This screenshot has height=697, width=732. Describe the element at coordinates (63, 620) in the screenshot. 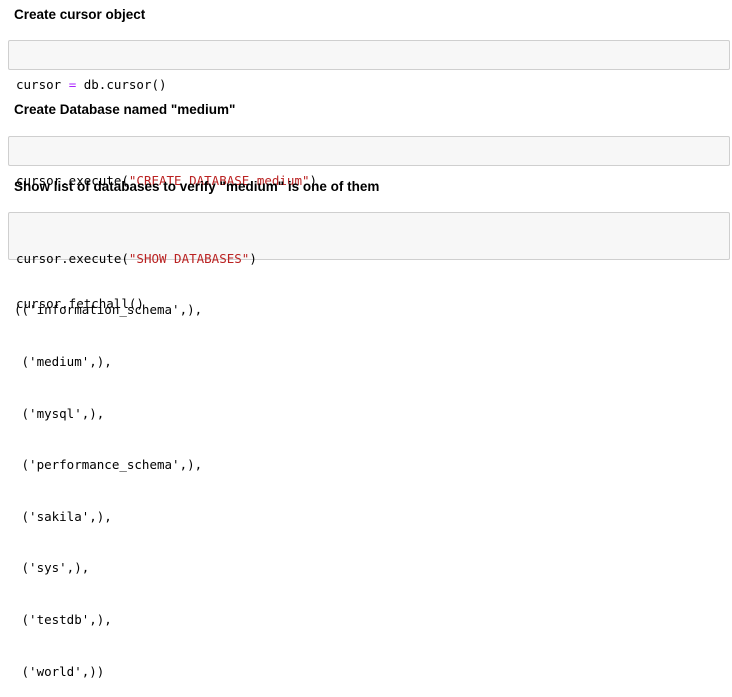

I see `output-line: ('testdb',),` at that location.